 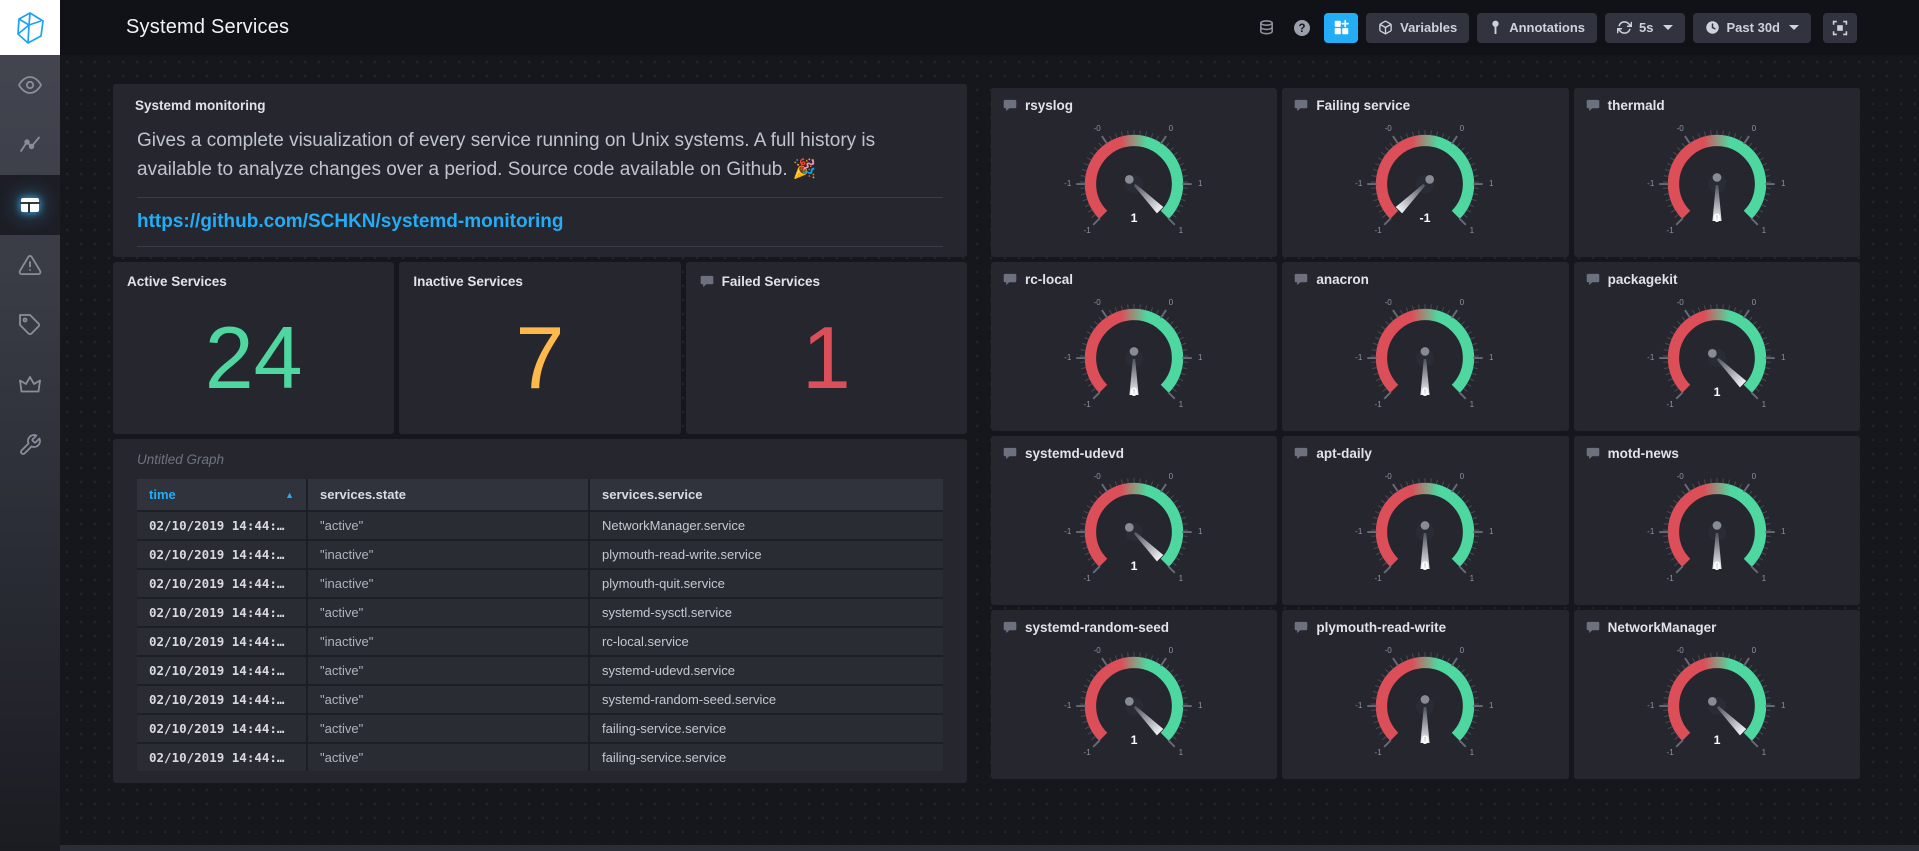 What do you see at coordinates (1049, 105) in the screenshot?
I see `gauge-title: rsyslog` at bounding box center [1049, 105].